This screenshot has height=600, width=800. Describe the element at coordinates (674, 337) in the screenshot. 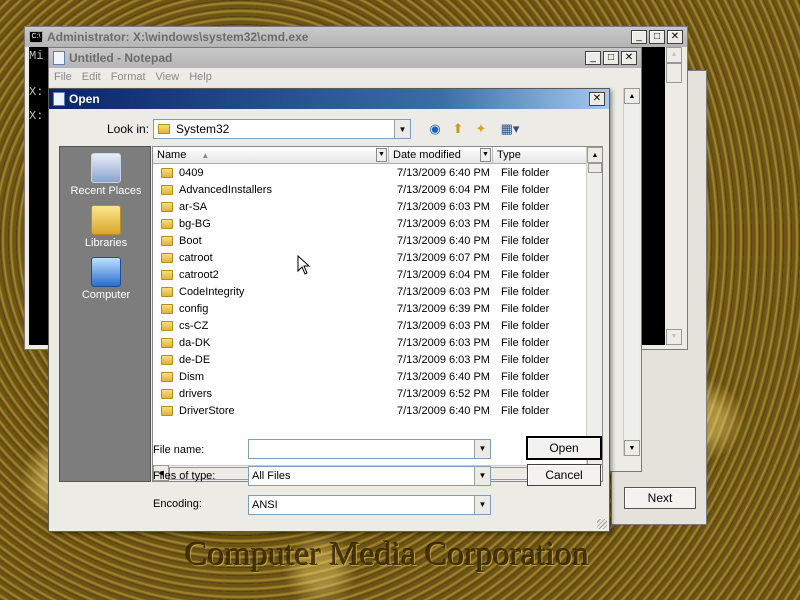

I see `cmd-scroll-down-icon: ▼` at that location.